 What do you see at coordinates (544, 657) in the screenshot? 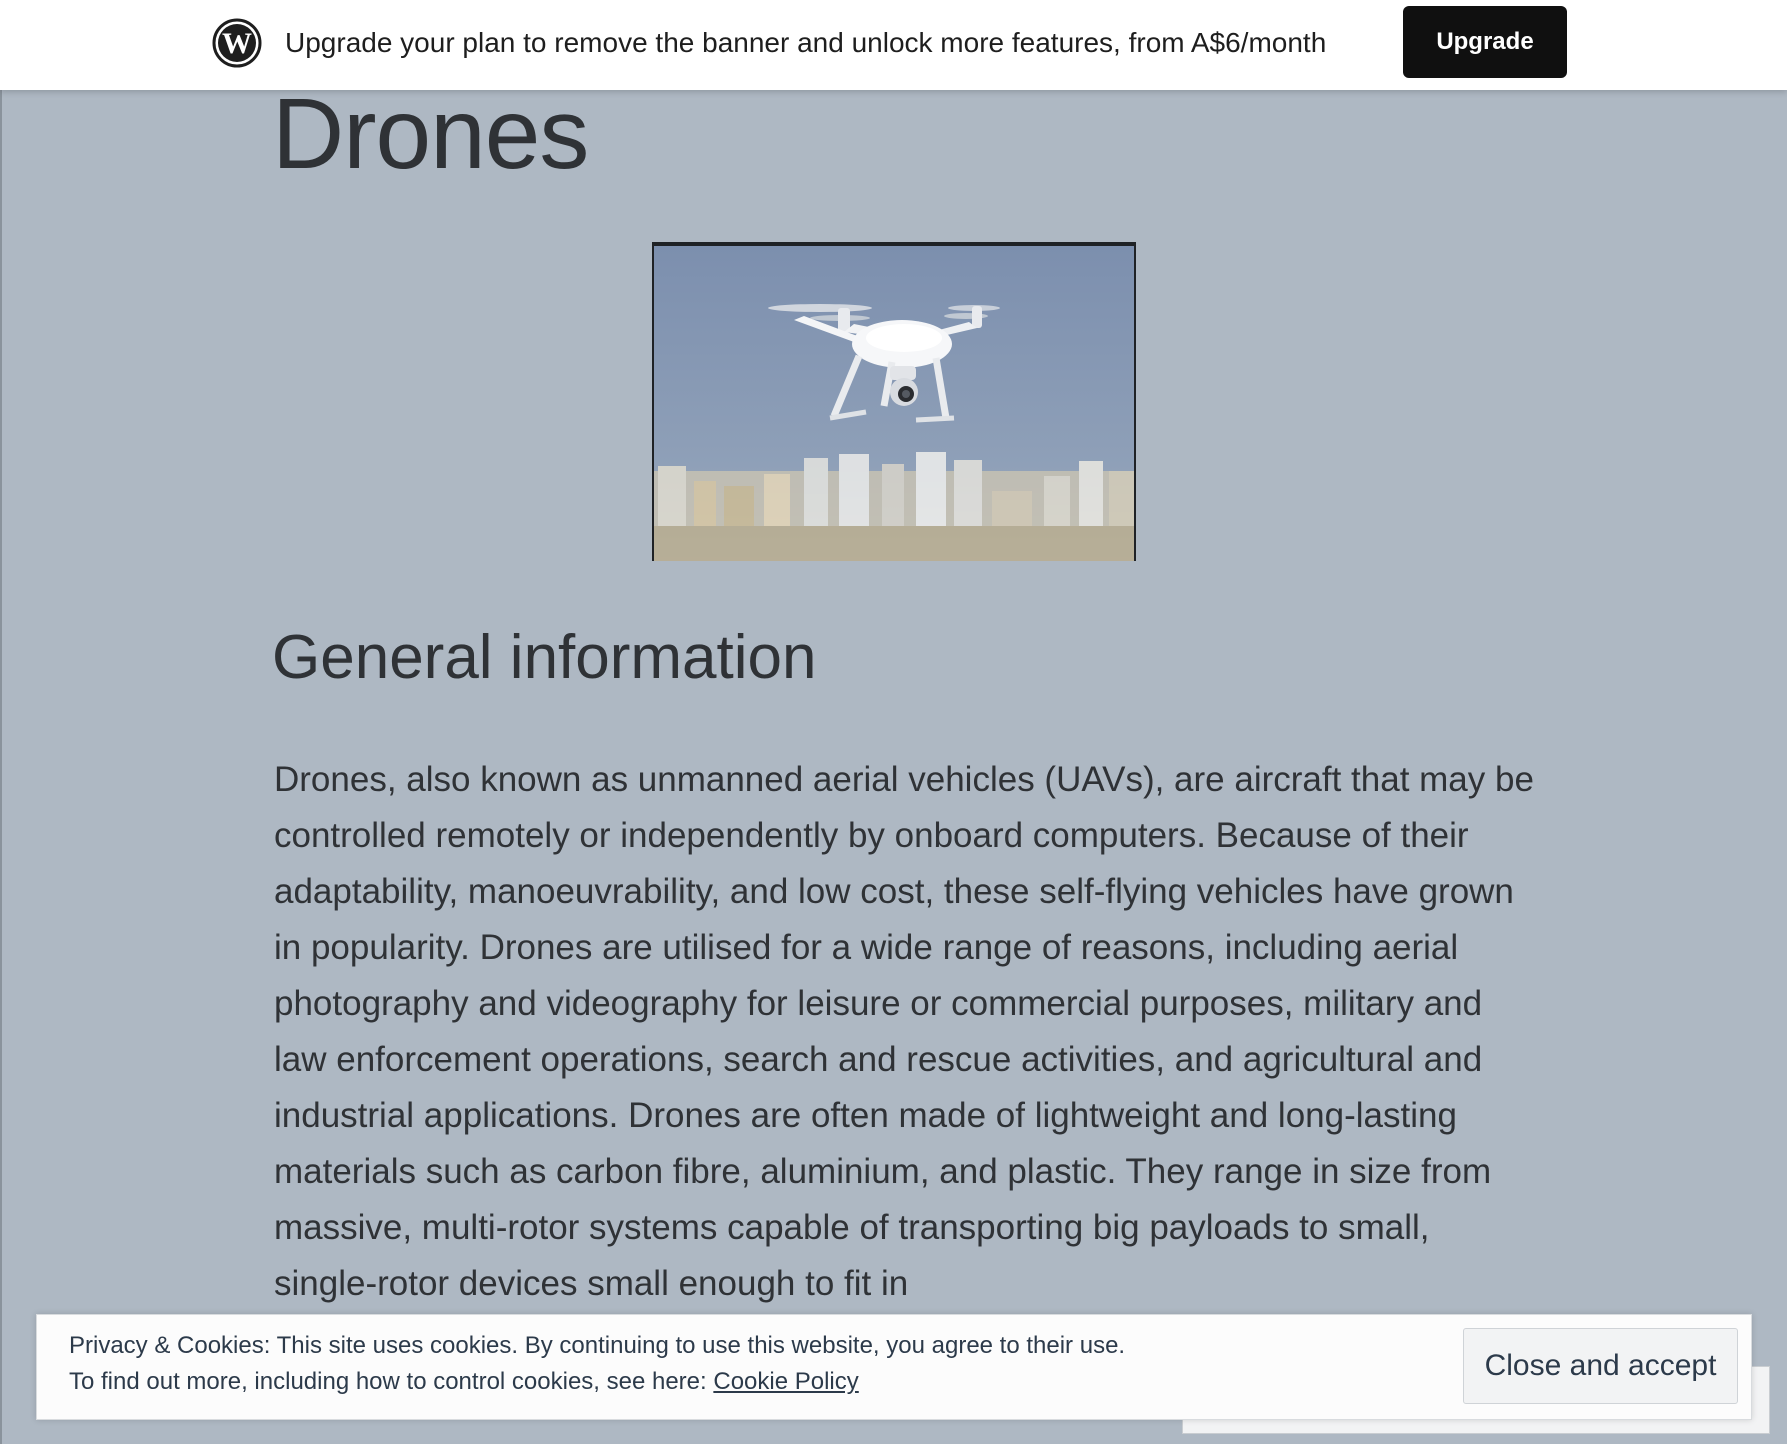
I see `section-heading: General information` at bounding box center [544, 657].